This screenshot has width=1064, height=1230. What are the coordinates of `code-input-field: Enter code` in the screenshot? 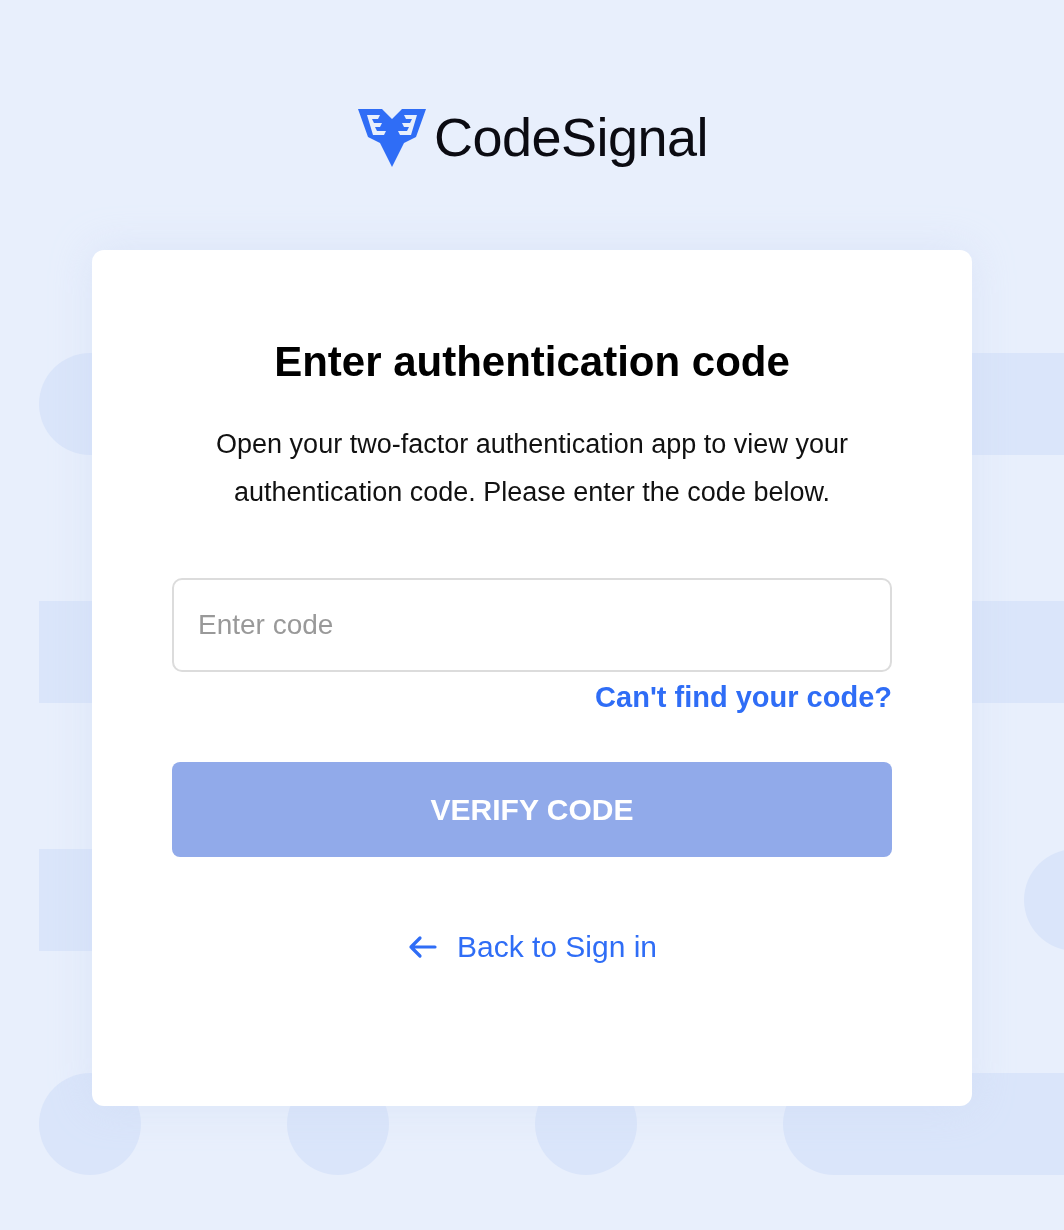 It's located at (532, 625).